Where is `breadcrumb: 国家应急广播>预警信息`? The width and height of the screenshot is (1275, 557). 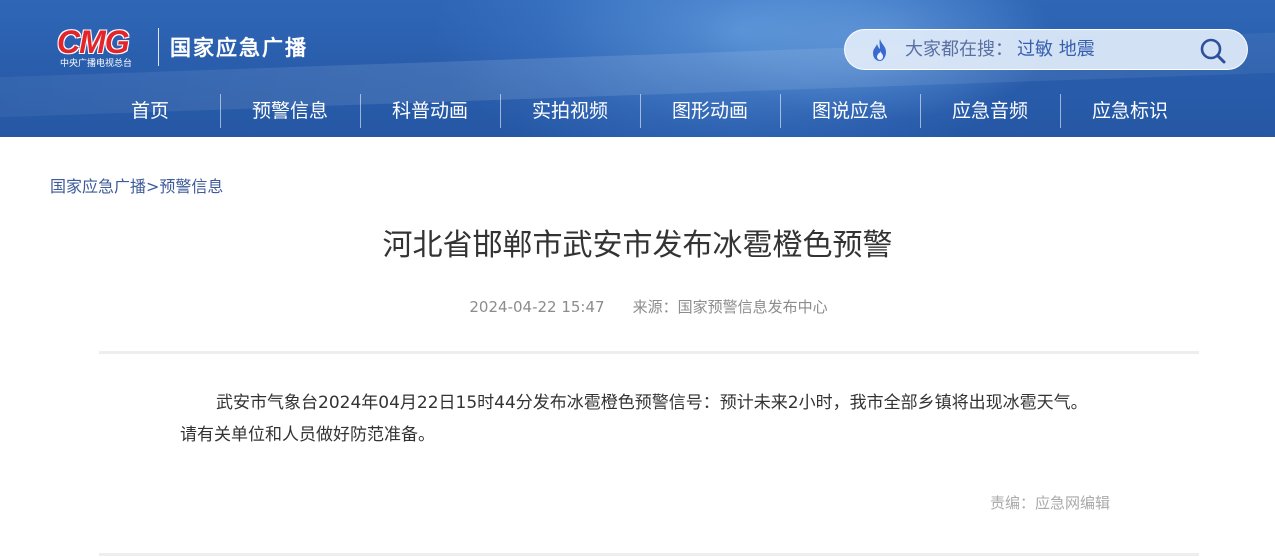 breadcrumb: 国家应急广播>预警信息 is located at coordinates (136, 187).